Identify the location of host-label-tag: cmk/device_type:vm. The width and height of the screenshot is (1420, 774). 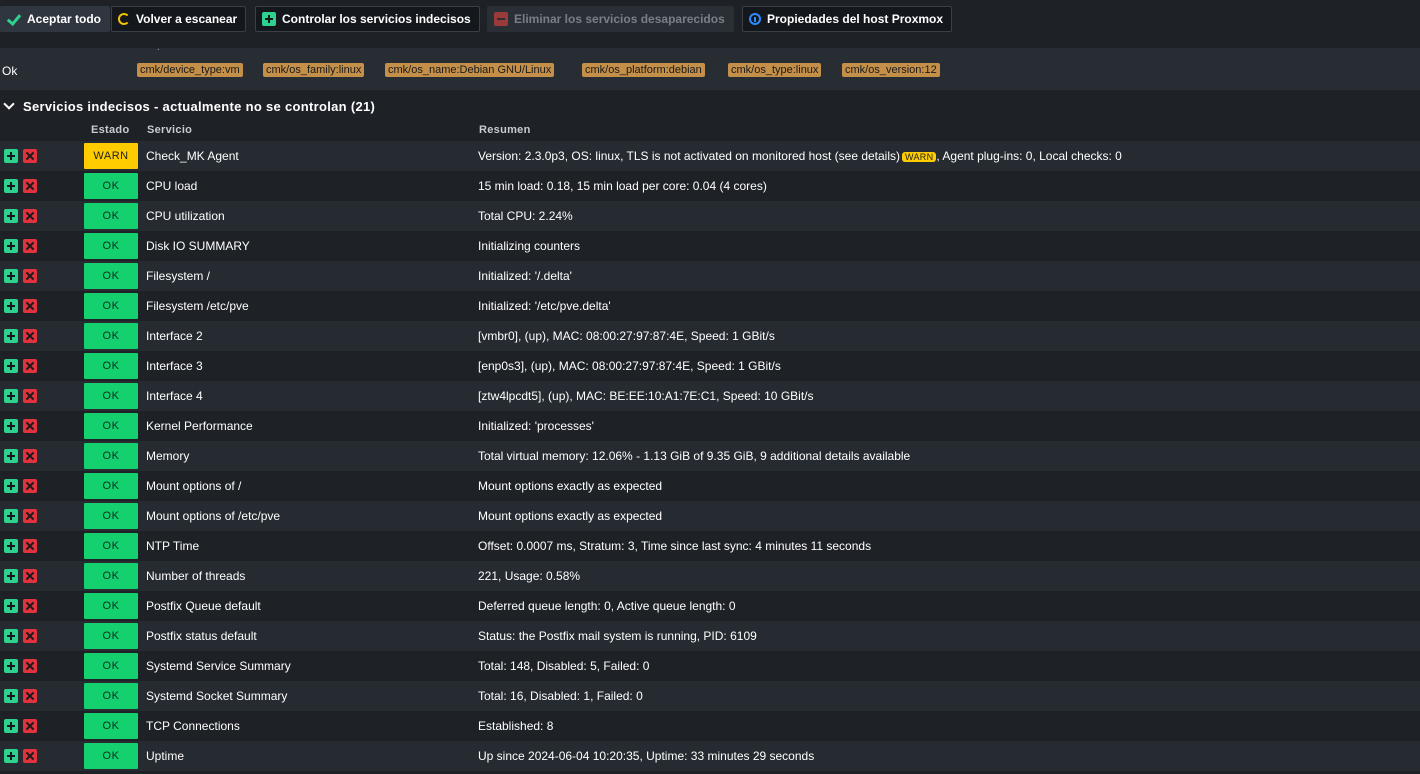
(190, 70).